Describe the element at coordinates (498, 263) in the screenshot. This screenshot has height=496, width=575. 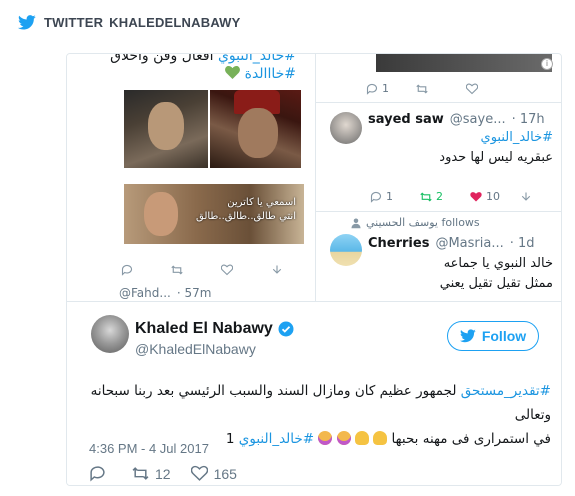
I see `cherries-line1: خالد النبوي يا جماعه` at that location.